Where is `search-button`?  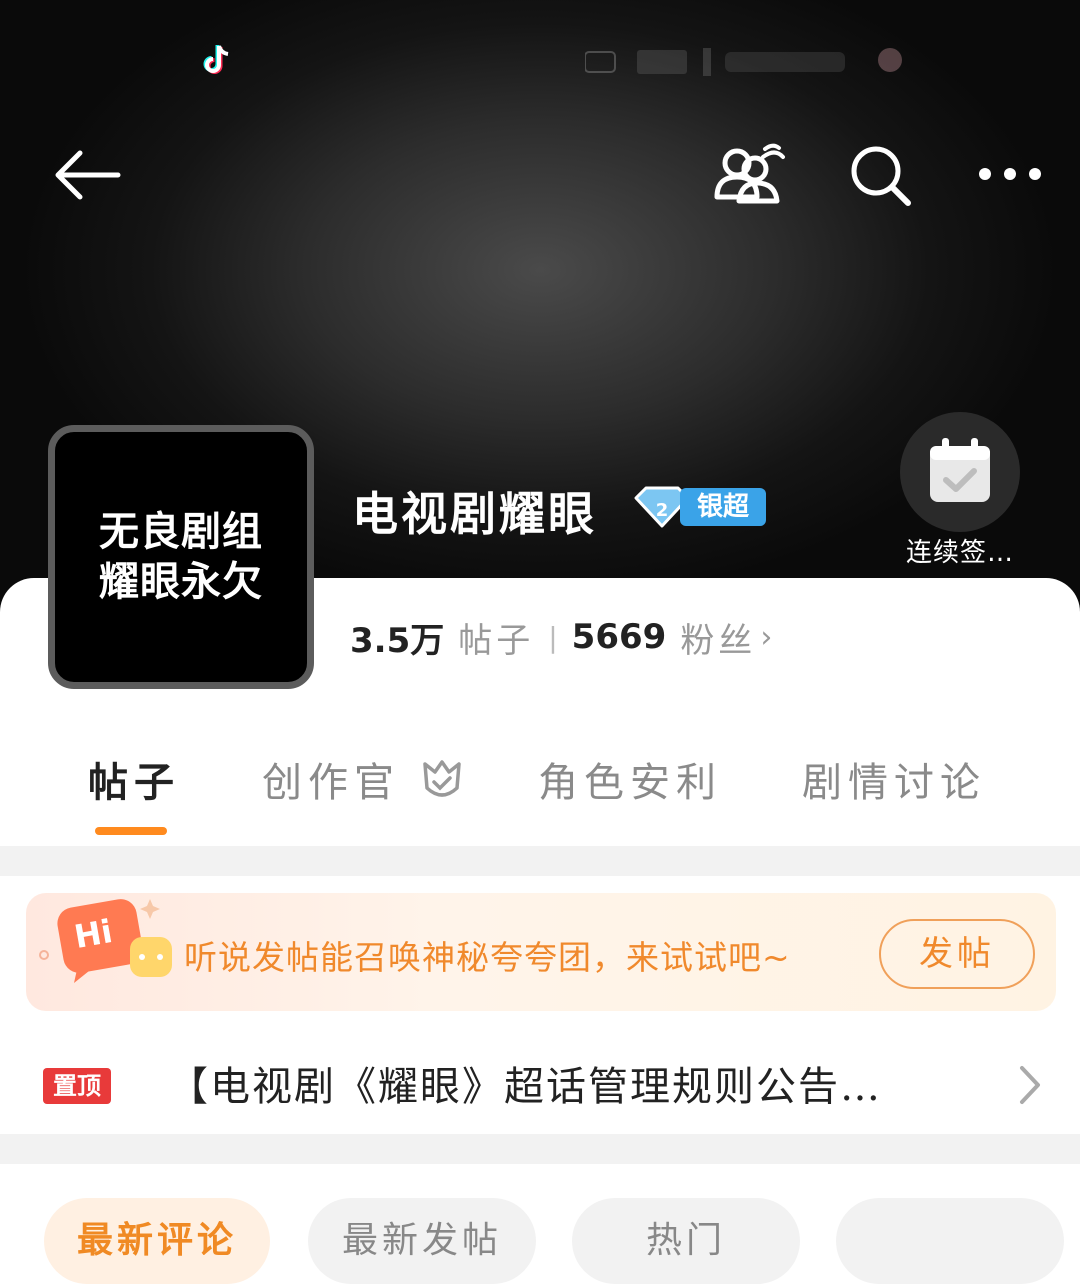 search-button is located at coordinates (880, 175).